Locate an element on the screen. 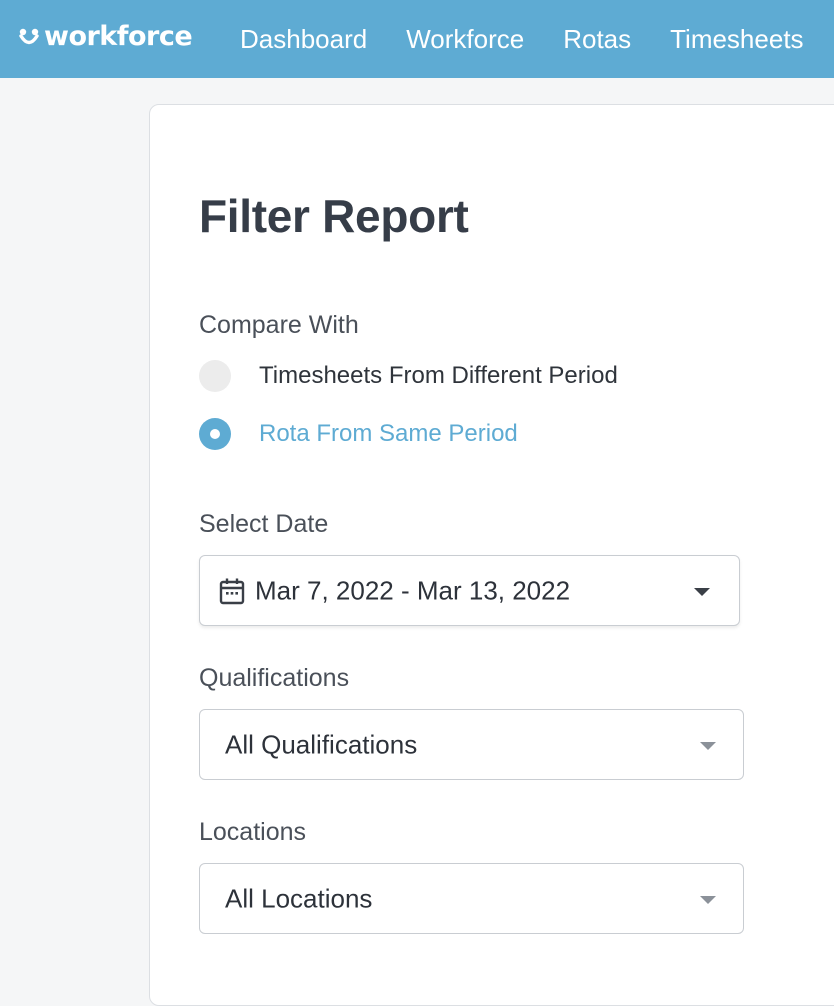 The image size is (834, 1006). date-range-picker: Mar 7, 2022 - Mar 13, 2022 is located at coordinates (469, 590).